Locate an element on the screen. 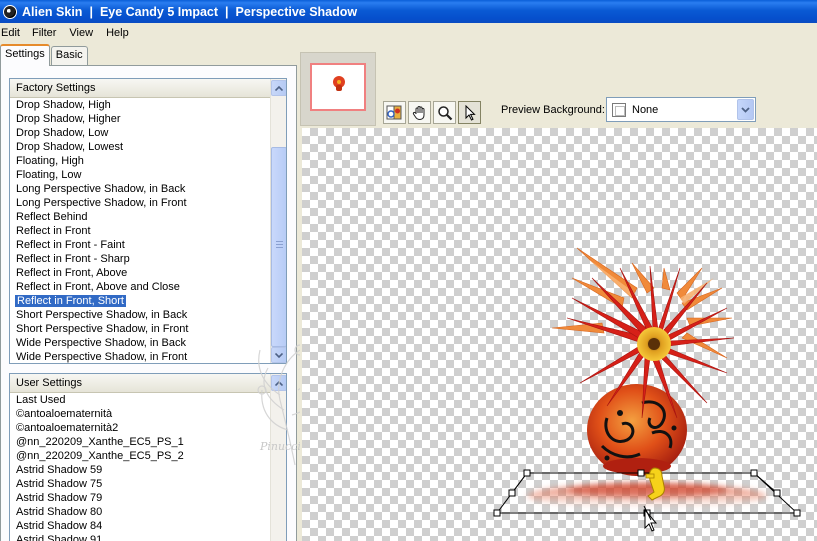 Image resolution: width=817 pixels, height=541 pixels. list-item-label: Drop Shadow, Lowest is located at coordinates (70, 147).